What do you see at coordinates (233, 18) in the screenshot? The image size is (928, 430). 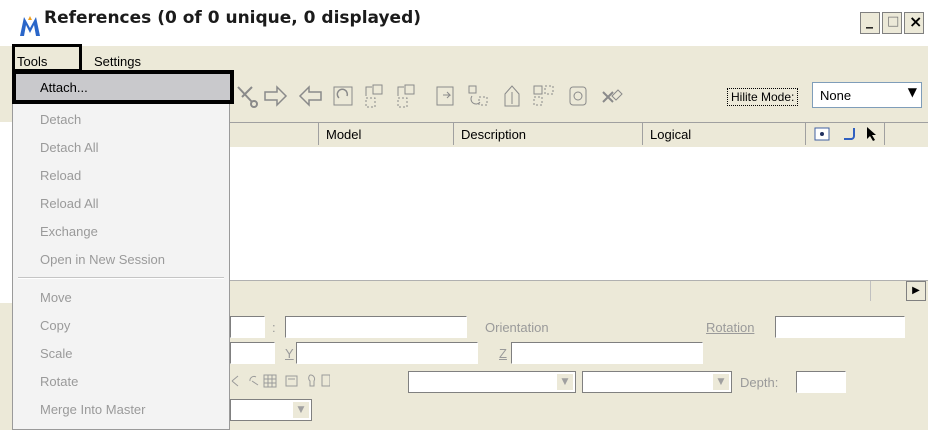 I see `window-title: References (0 of 0 unique, 0 displayed)` at bounding box center [233, 18].